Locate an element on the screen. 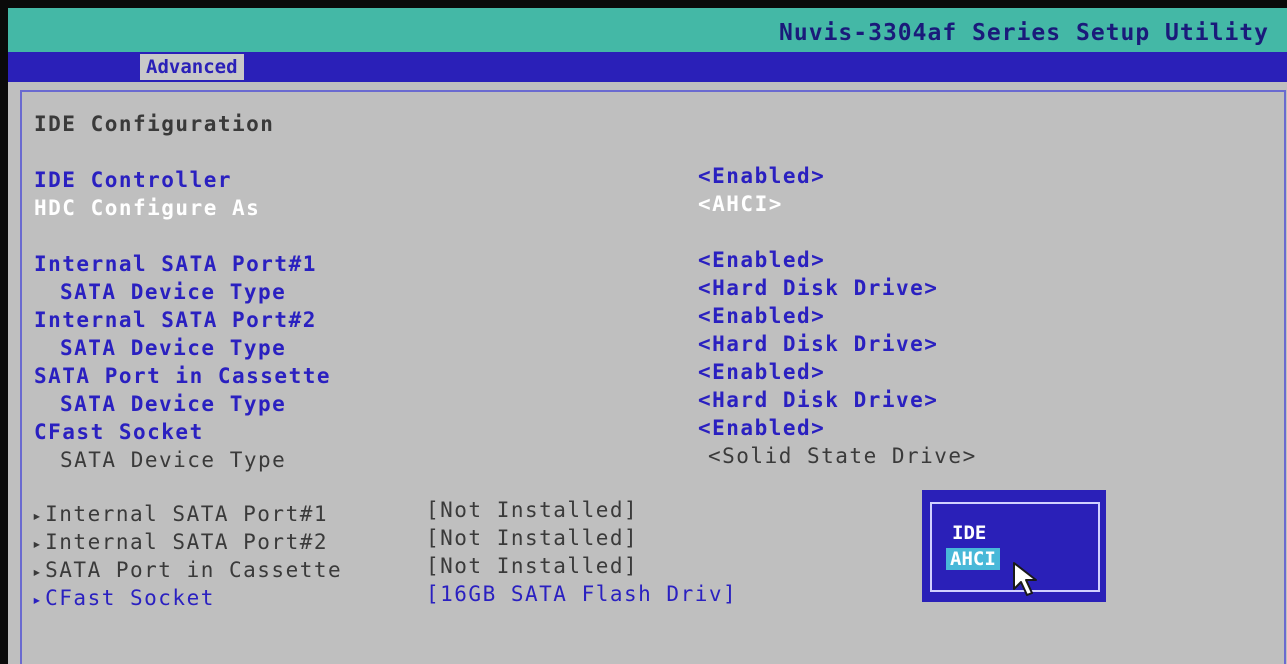 The width and height of the screenshot is (1287, 664). setting-label-sata-port-in-cassette: SATA Port in Cassette is located at coordinates (182, 376).